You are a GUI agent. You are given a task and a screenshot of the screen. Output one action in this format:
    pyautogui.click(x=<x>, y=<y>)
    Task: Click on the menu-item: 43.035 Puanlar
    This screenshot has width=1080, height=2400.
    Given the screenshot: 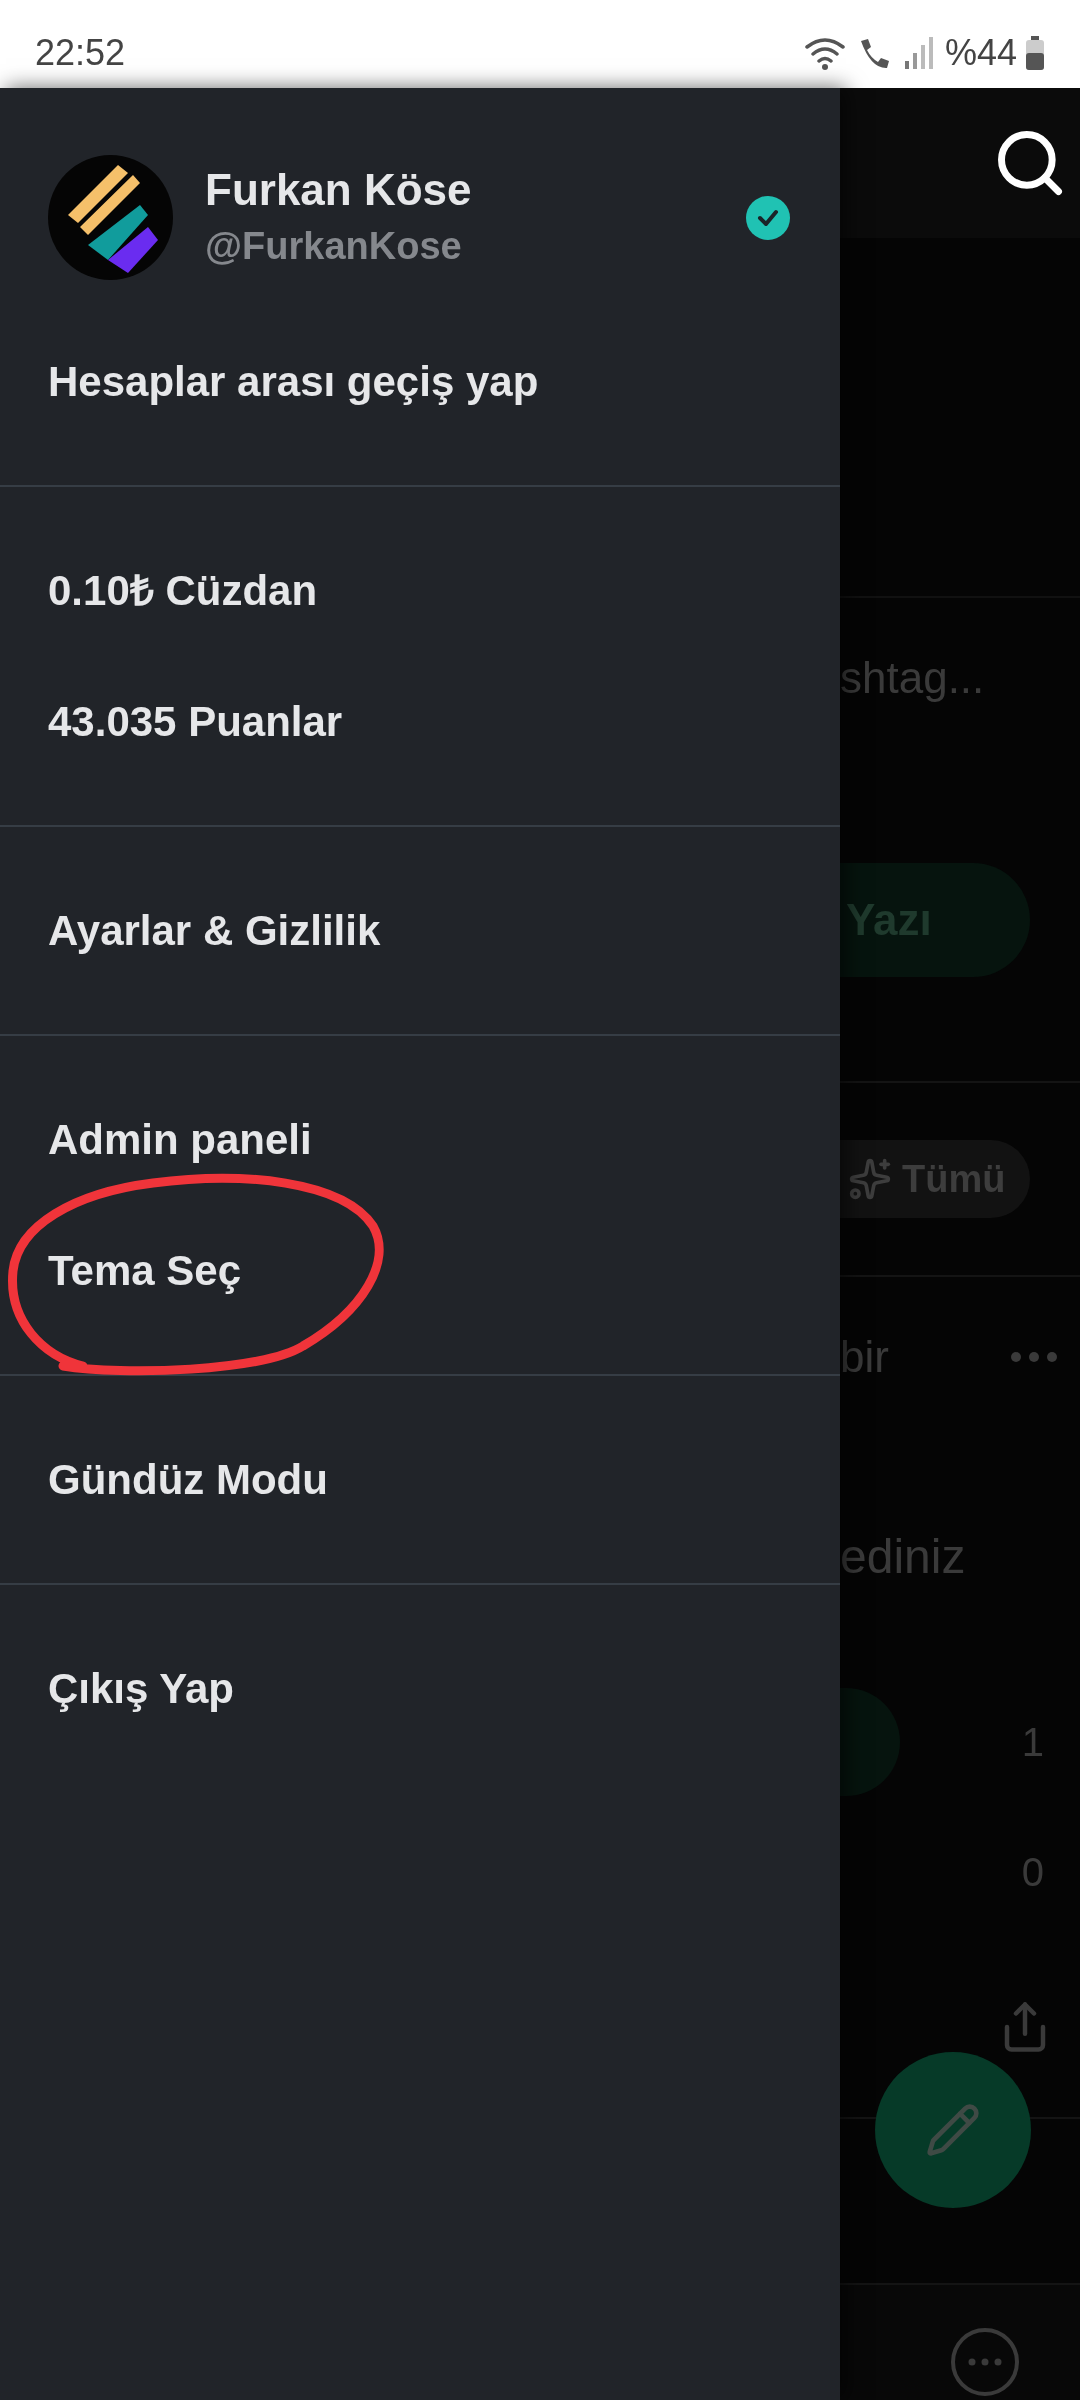 What is the action you would take?
    pyautogui.click(x=195, y=722)
    